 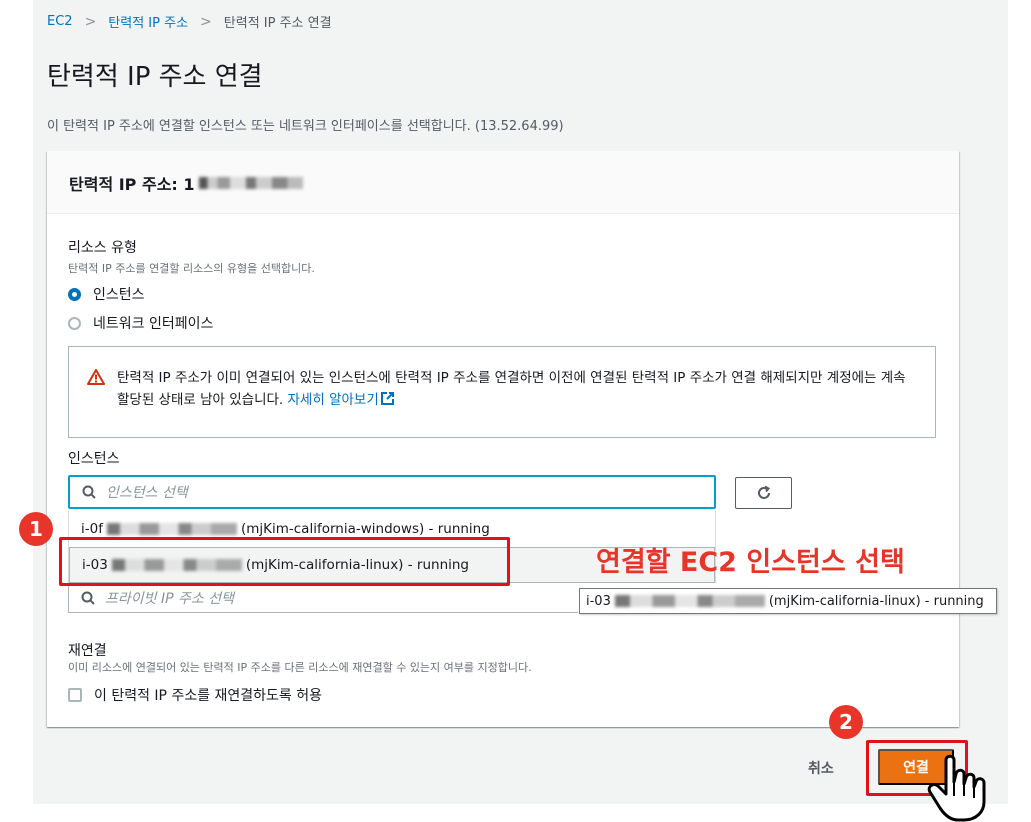 I want to click on instance-select: 인스턴스 선택, so click(x=392, y=492).